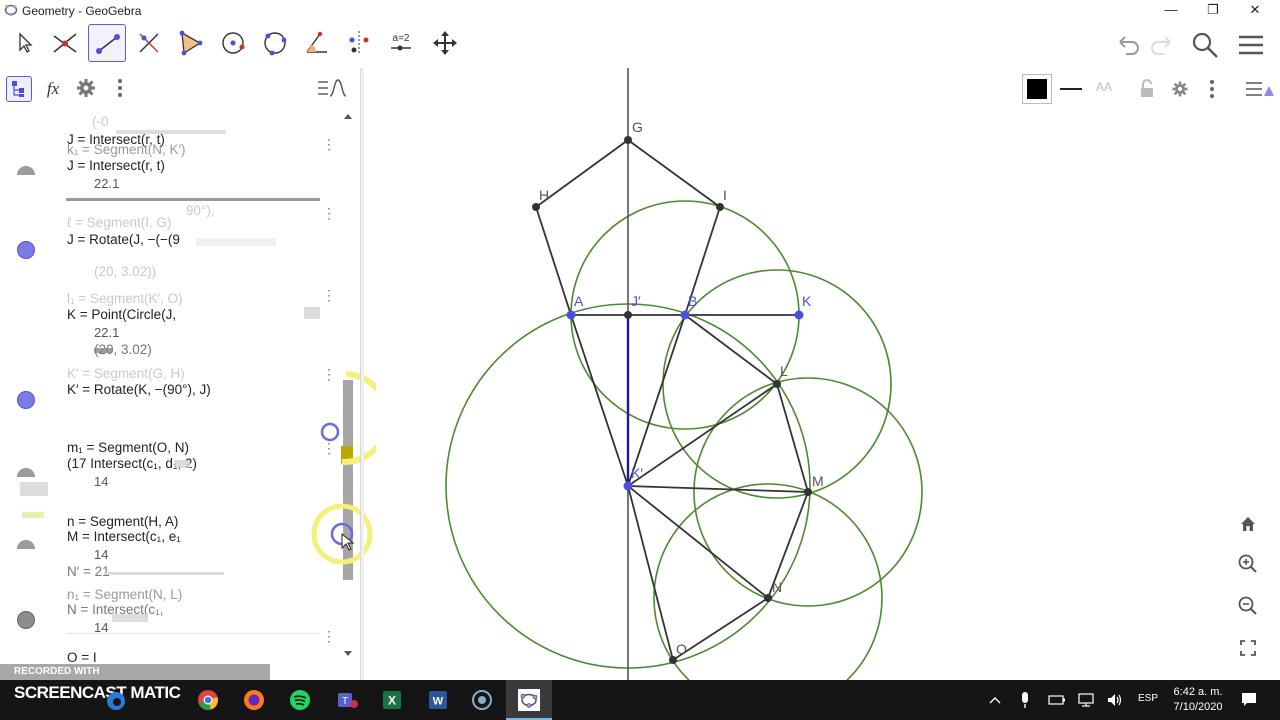 The image size is (1280, 720). What do you see at coordinates (107, 332) in the screenshot?
I see `algebra-row-value: 22.1` at bounding box center [107, 332].